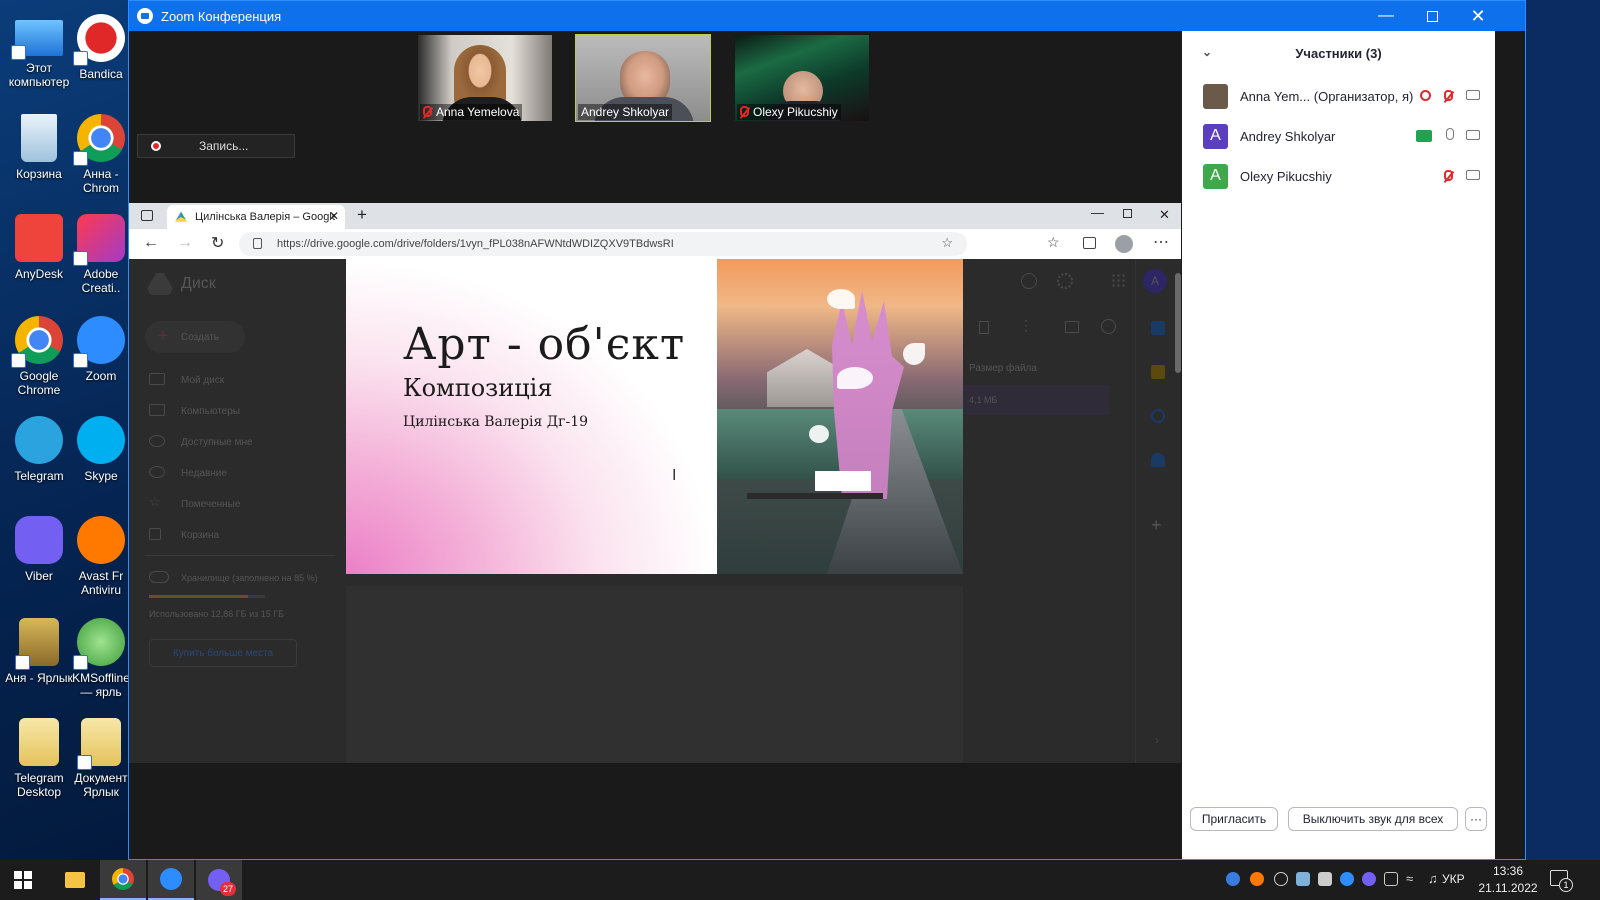 This screenshot has width=1600, height=900. What do you see at coordinates (147, 215) in the screenshot?
I see `tab-actions-icon` at bounding box center [147, 215].